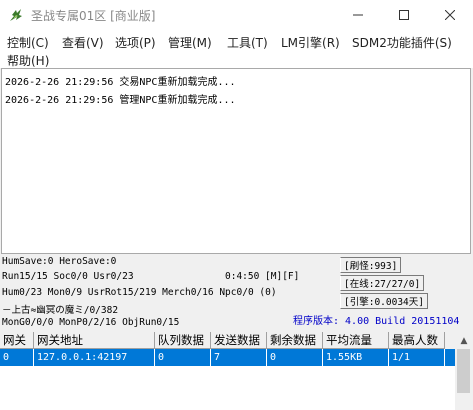 This screenshot has height=410, width=473. Describe the element at coordinates (68, 276) in the screenshot. I see `run-status: Run15/15 Soc0/0 Usr0/23` at that location.